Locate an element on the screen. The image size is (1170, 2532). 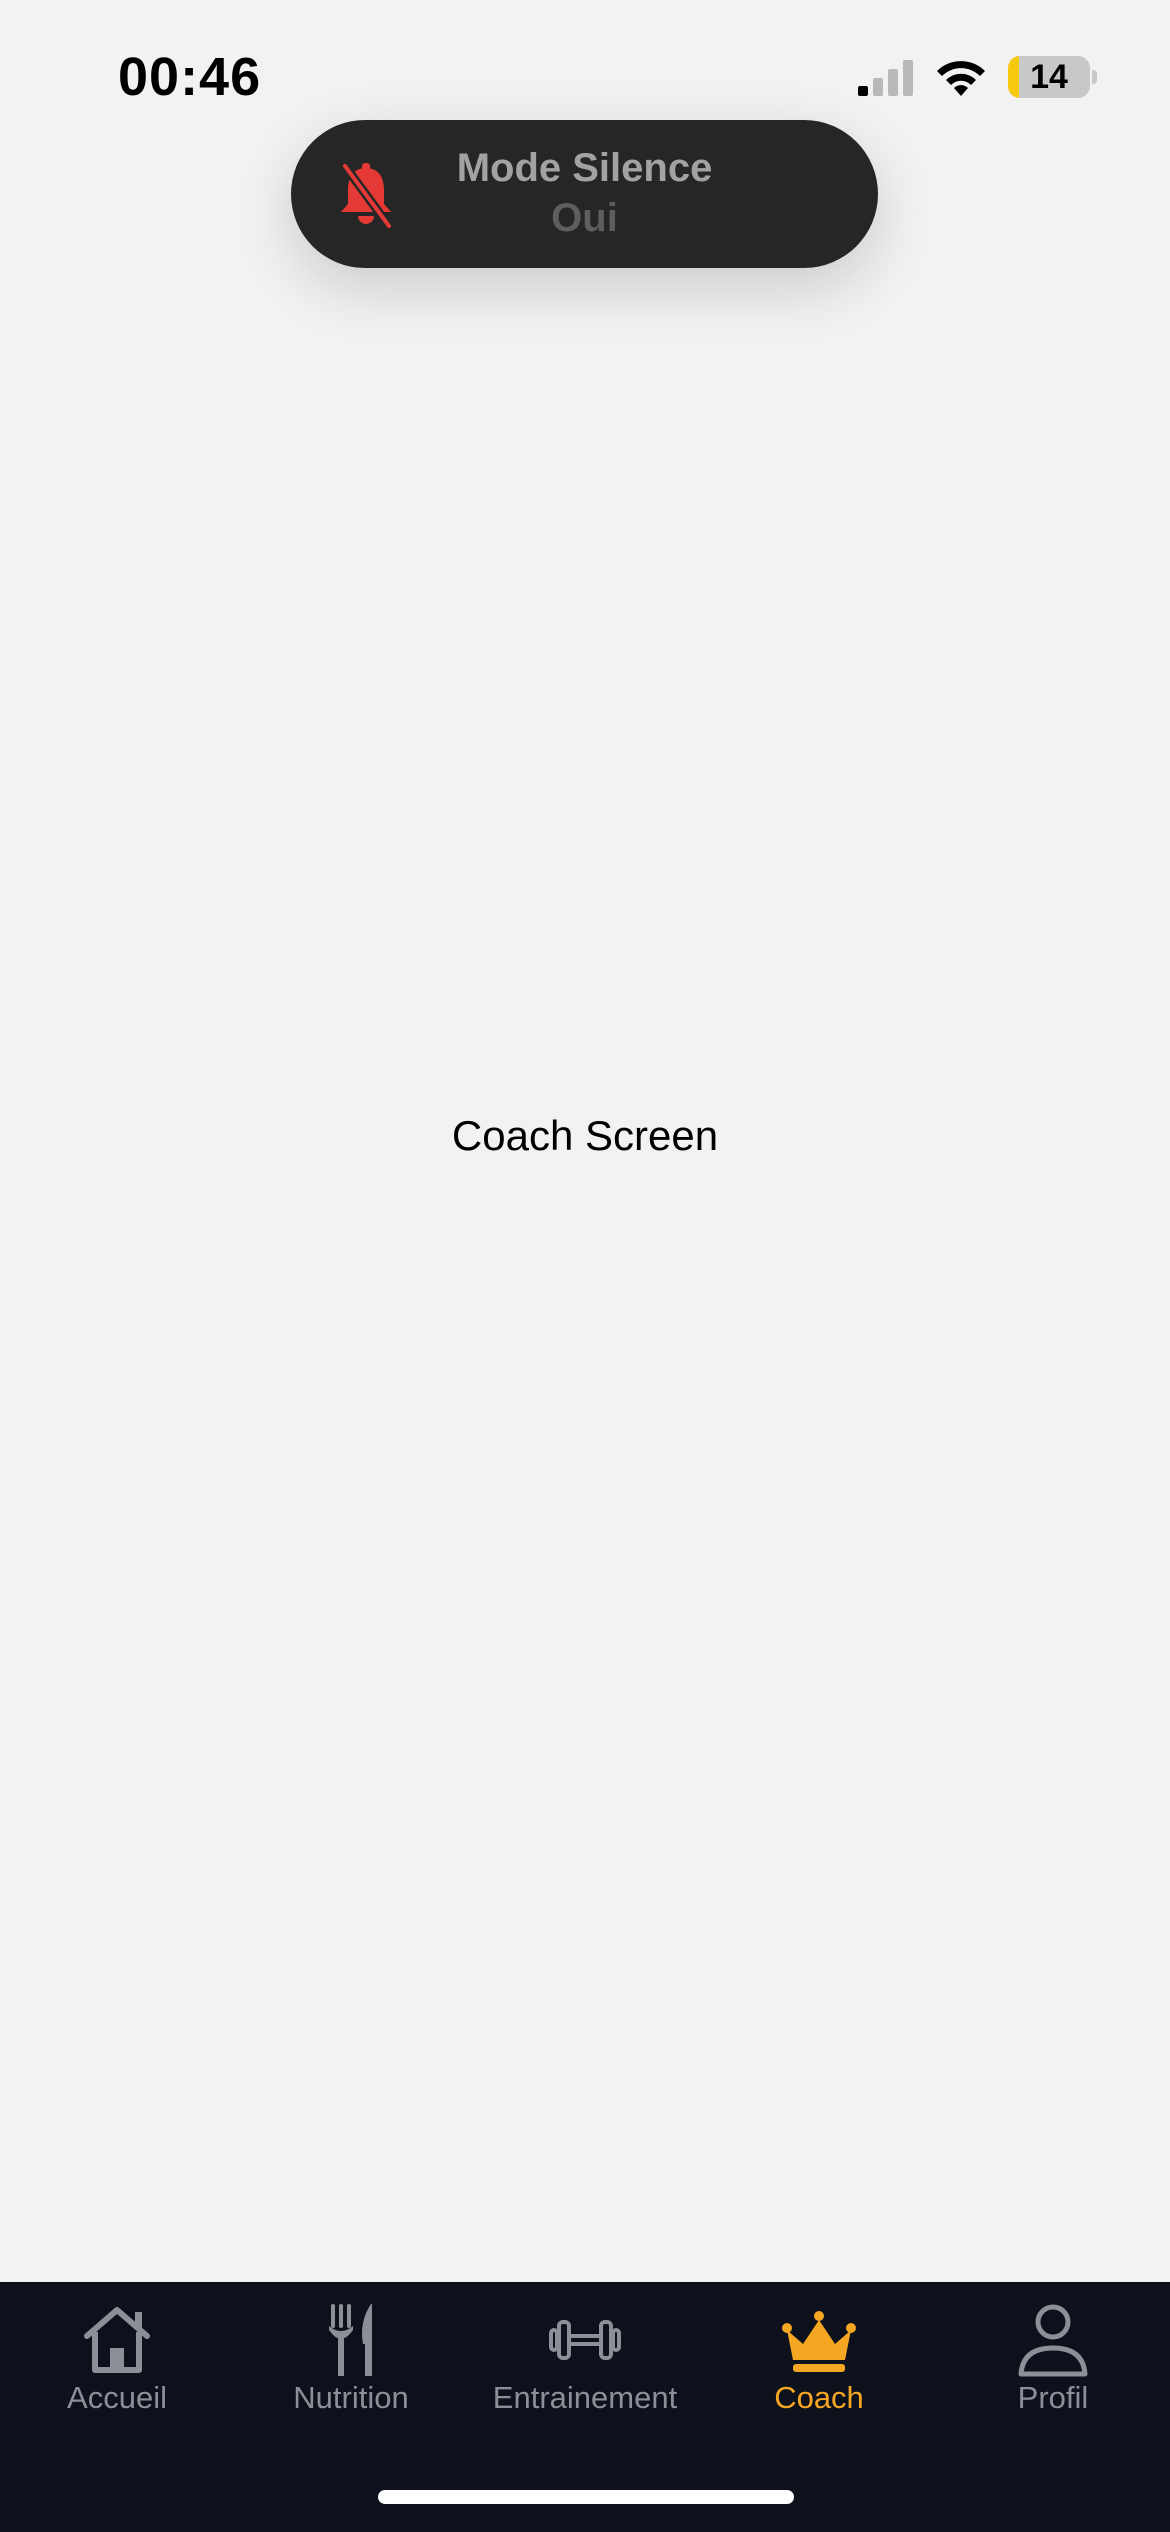
fork-knife-icon is located at coordinates (350, 2340).